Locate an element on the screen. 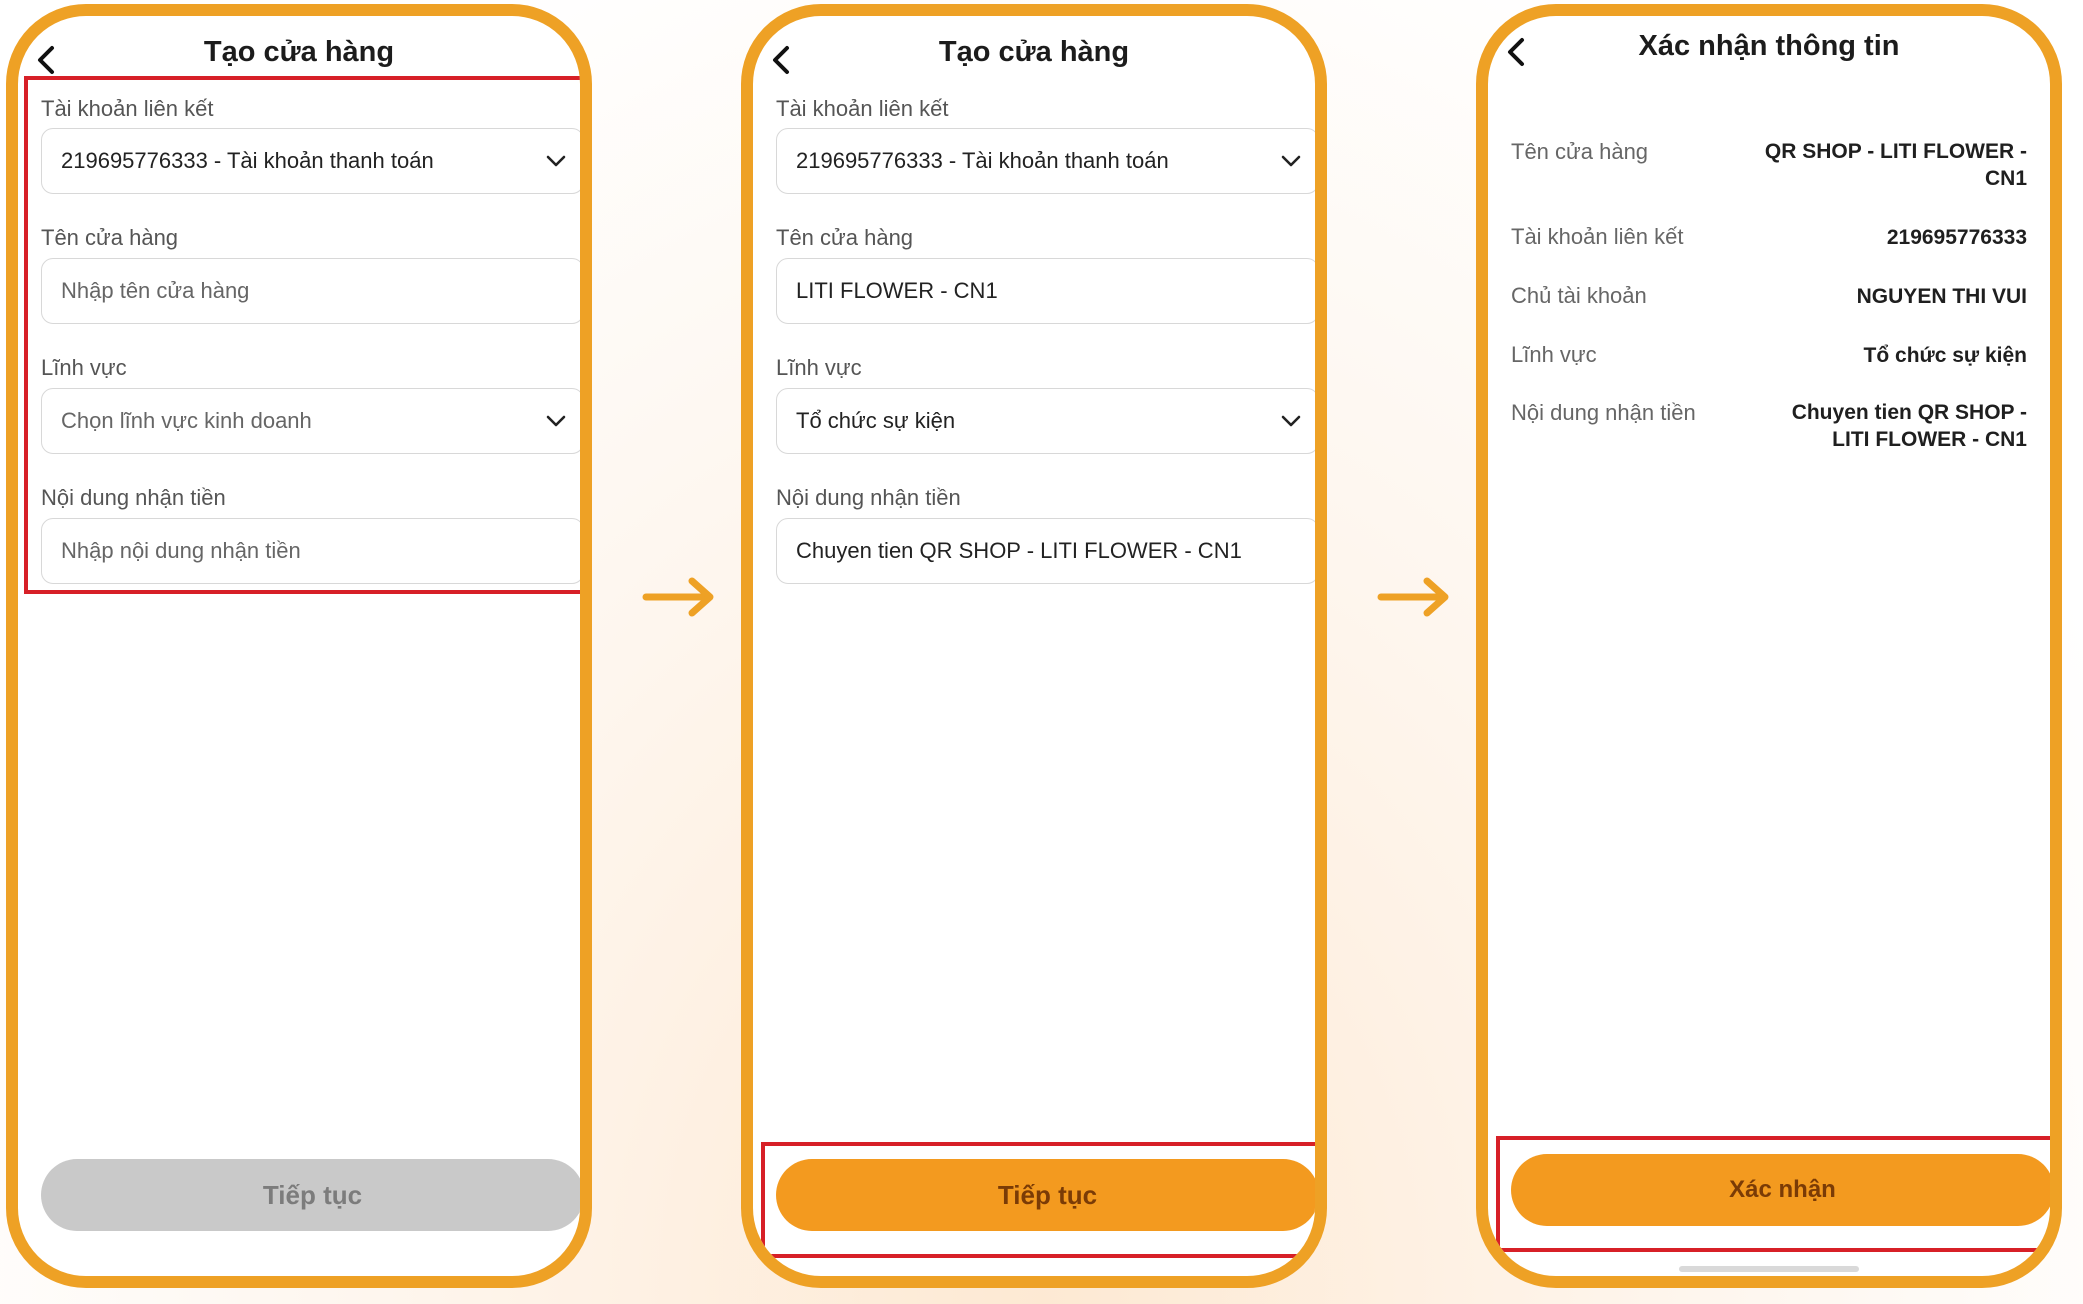 Image resolution: width=2083 pixels, height=1304 pixels. home-indicator is located at coordinates (1769, 1269).